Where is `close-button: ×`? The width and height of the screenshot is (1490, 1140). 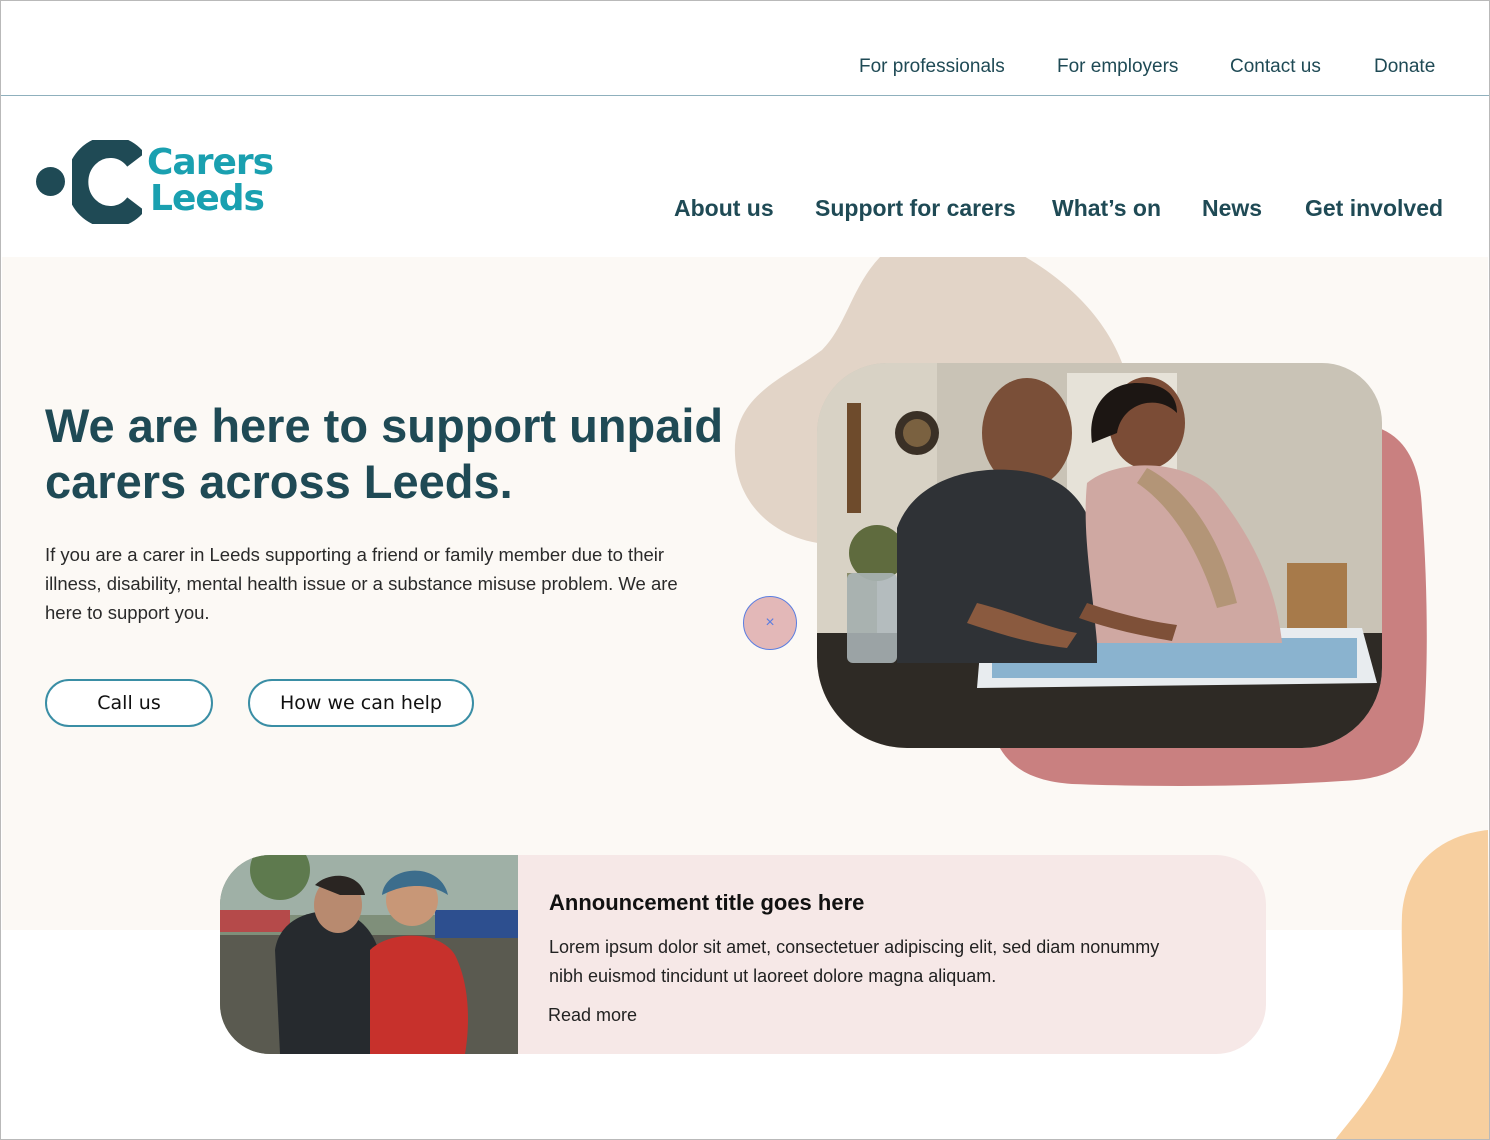 close-button: × is located at coordinates (770, 623).